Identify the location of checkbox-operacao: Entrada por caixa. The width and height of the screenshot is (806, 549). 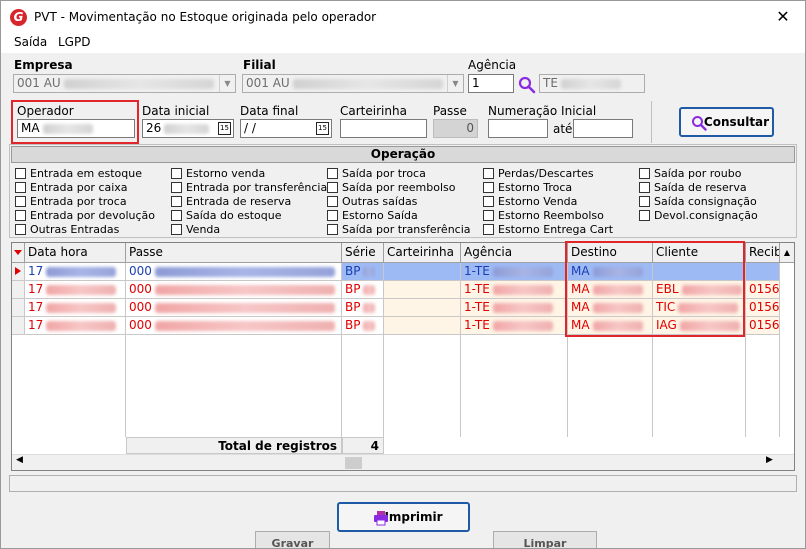
(71, 187).